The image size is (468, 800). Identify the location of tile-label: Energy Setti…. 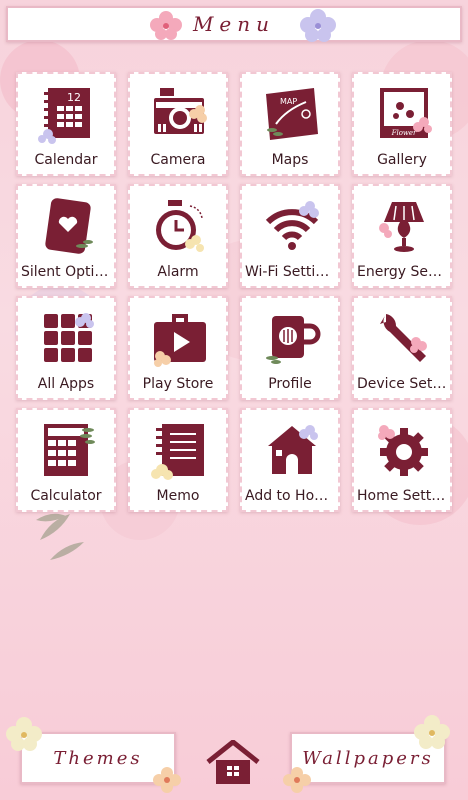
(403, 272).